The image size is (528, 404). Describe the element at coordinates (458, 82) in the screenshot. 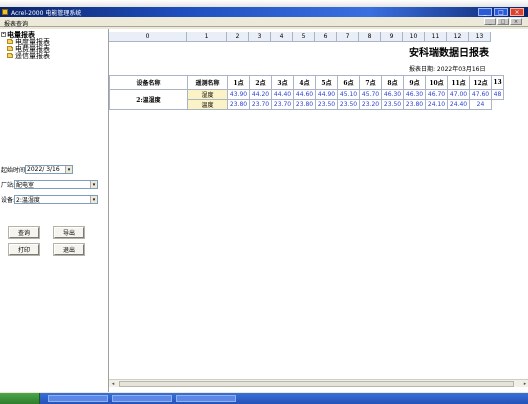

I see `table-header-cell: 11点` at that location.